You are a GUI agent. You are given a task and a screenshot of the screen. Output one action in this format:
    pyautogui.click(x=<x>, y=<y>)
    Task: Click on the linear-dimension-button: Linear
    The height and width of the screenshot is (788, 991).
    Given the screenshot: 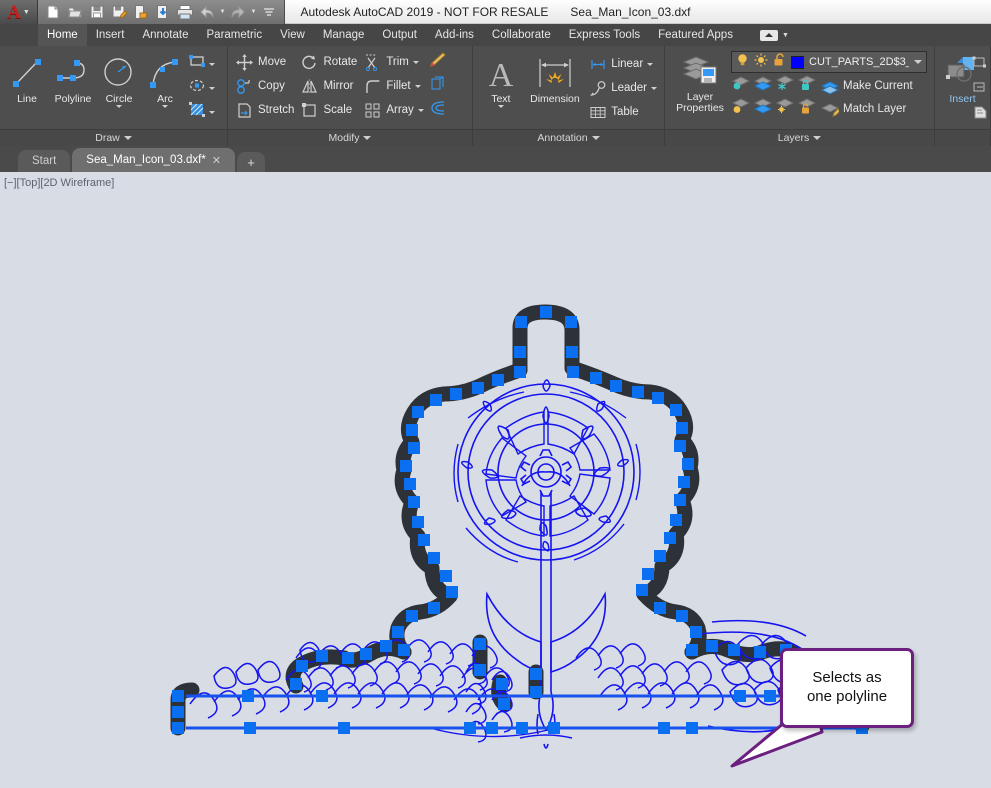 What is the action you would take?
    pyautogui.click(x=622, y=64)
    